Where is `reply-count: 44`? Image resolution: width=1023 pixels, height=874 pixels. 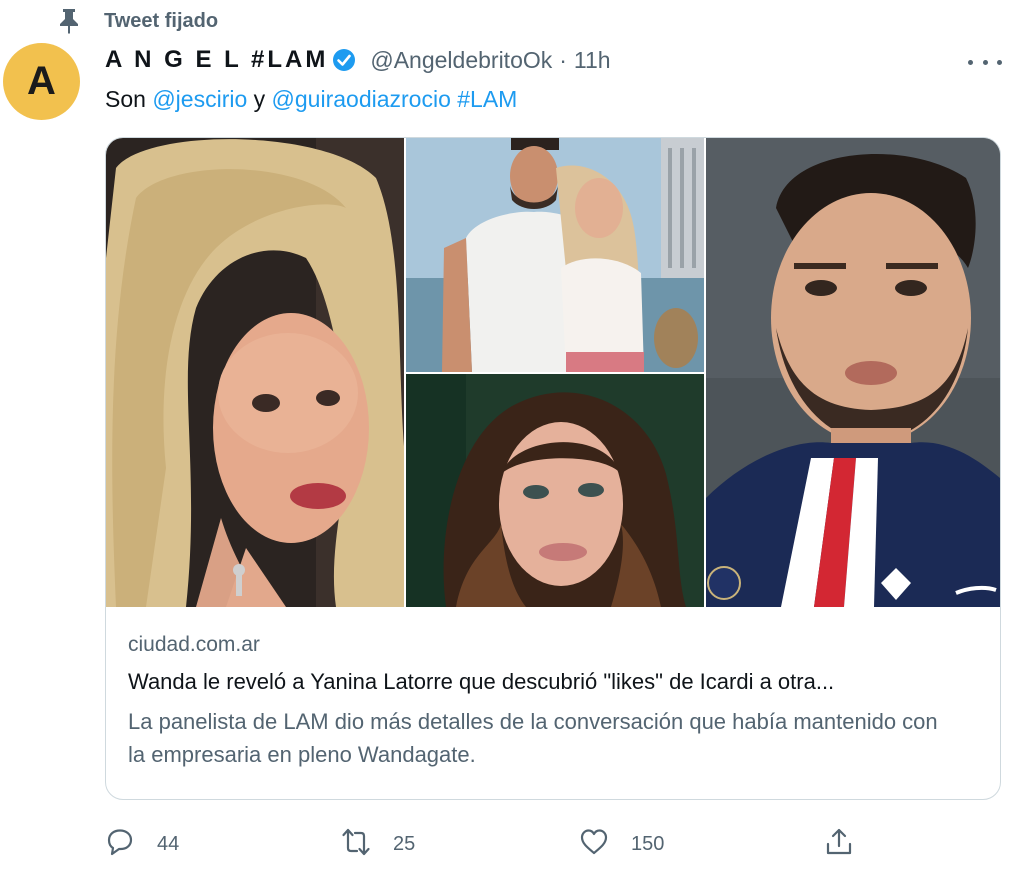
reply-count: 44 is located at coordinates (168, 843).